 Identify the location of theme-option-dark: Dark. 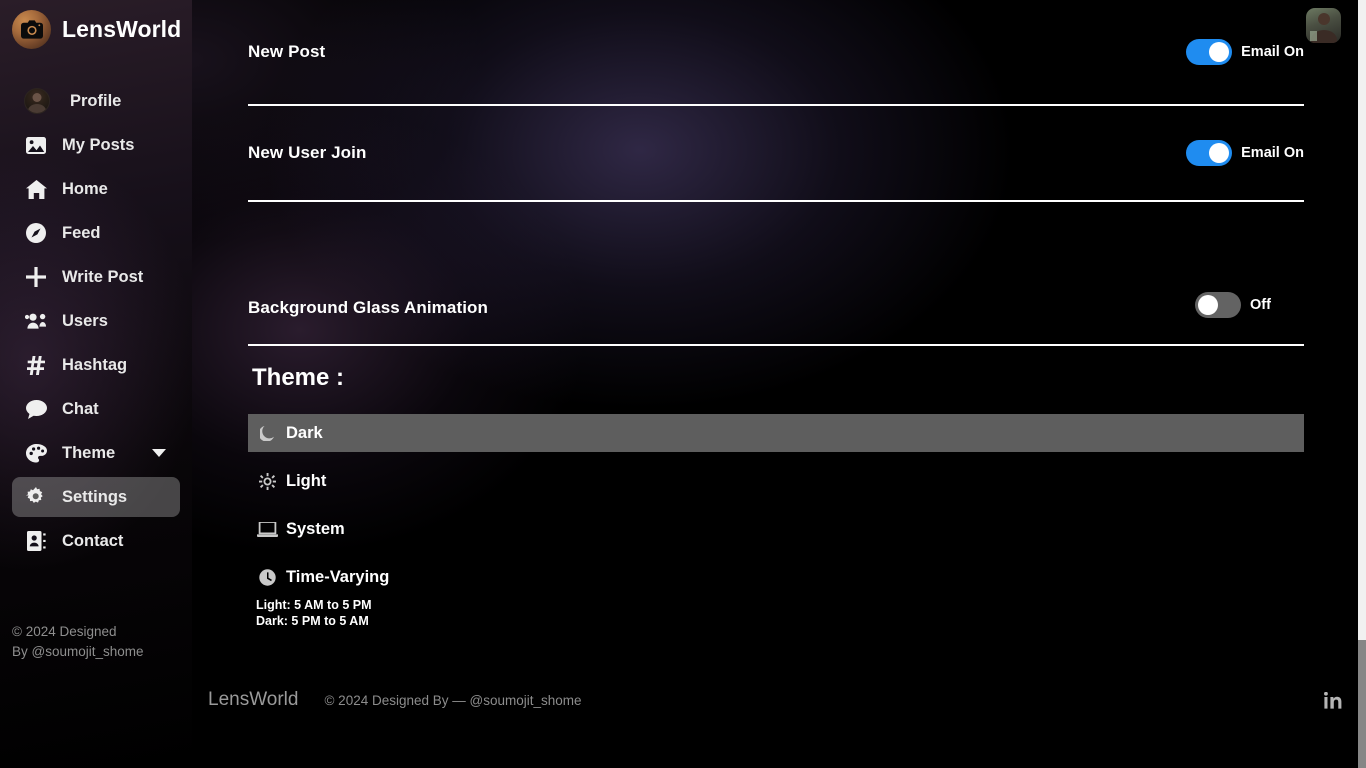
(776, 433).